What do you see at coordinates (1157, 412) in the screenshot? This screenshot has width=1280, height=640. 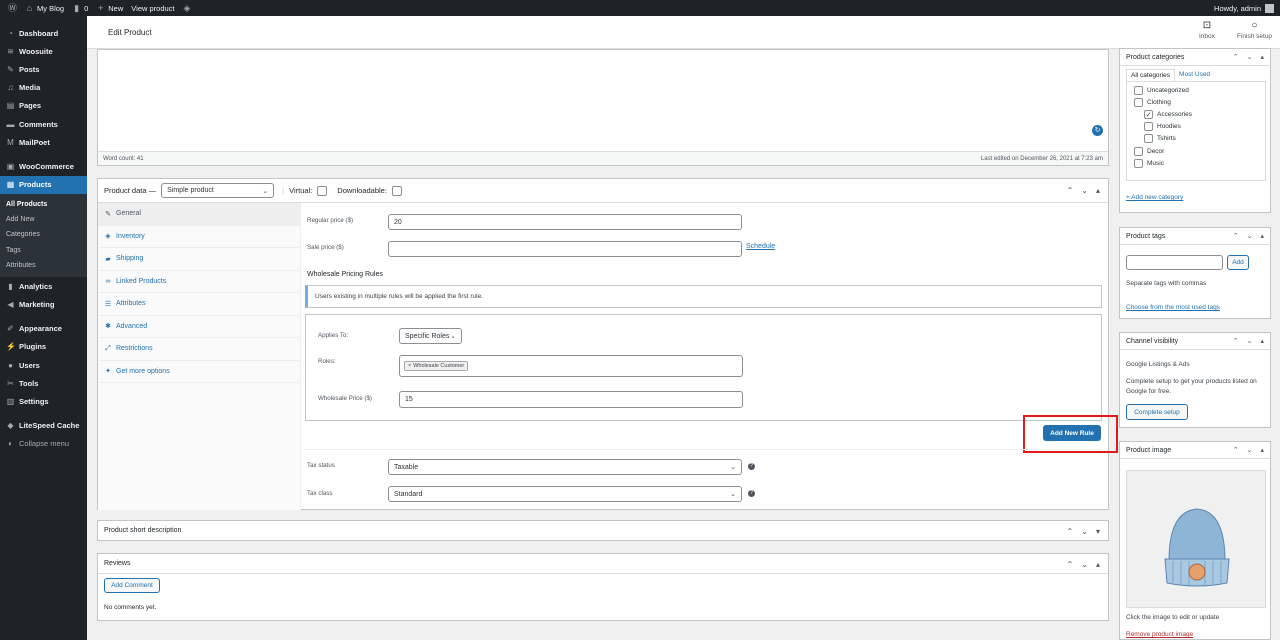 I see `complete-setup-button: Complete setup` at bounding box center [1157, 412].